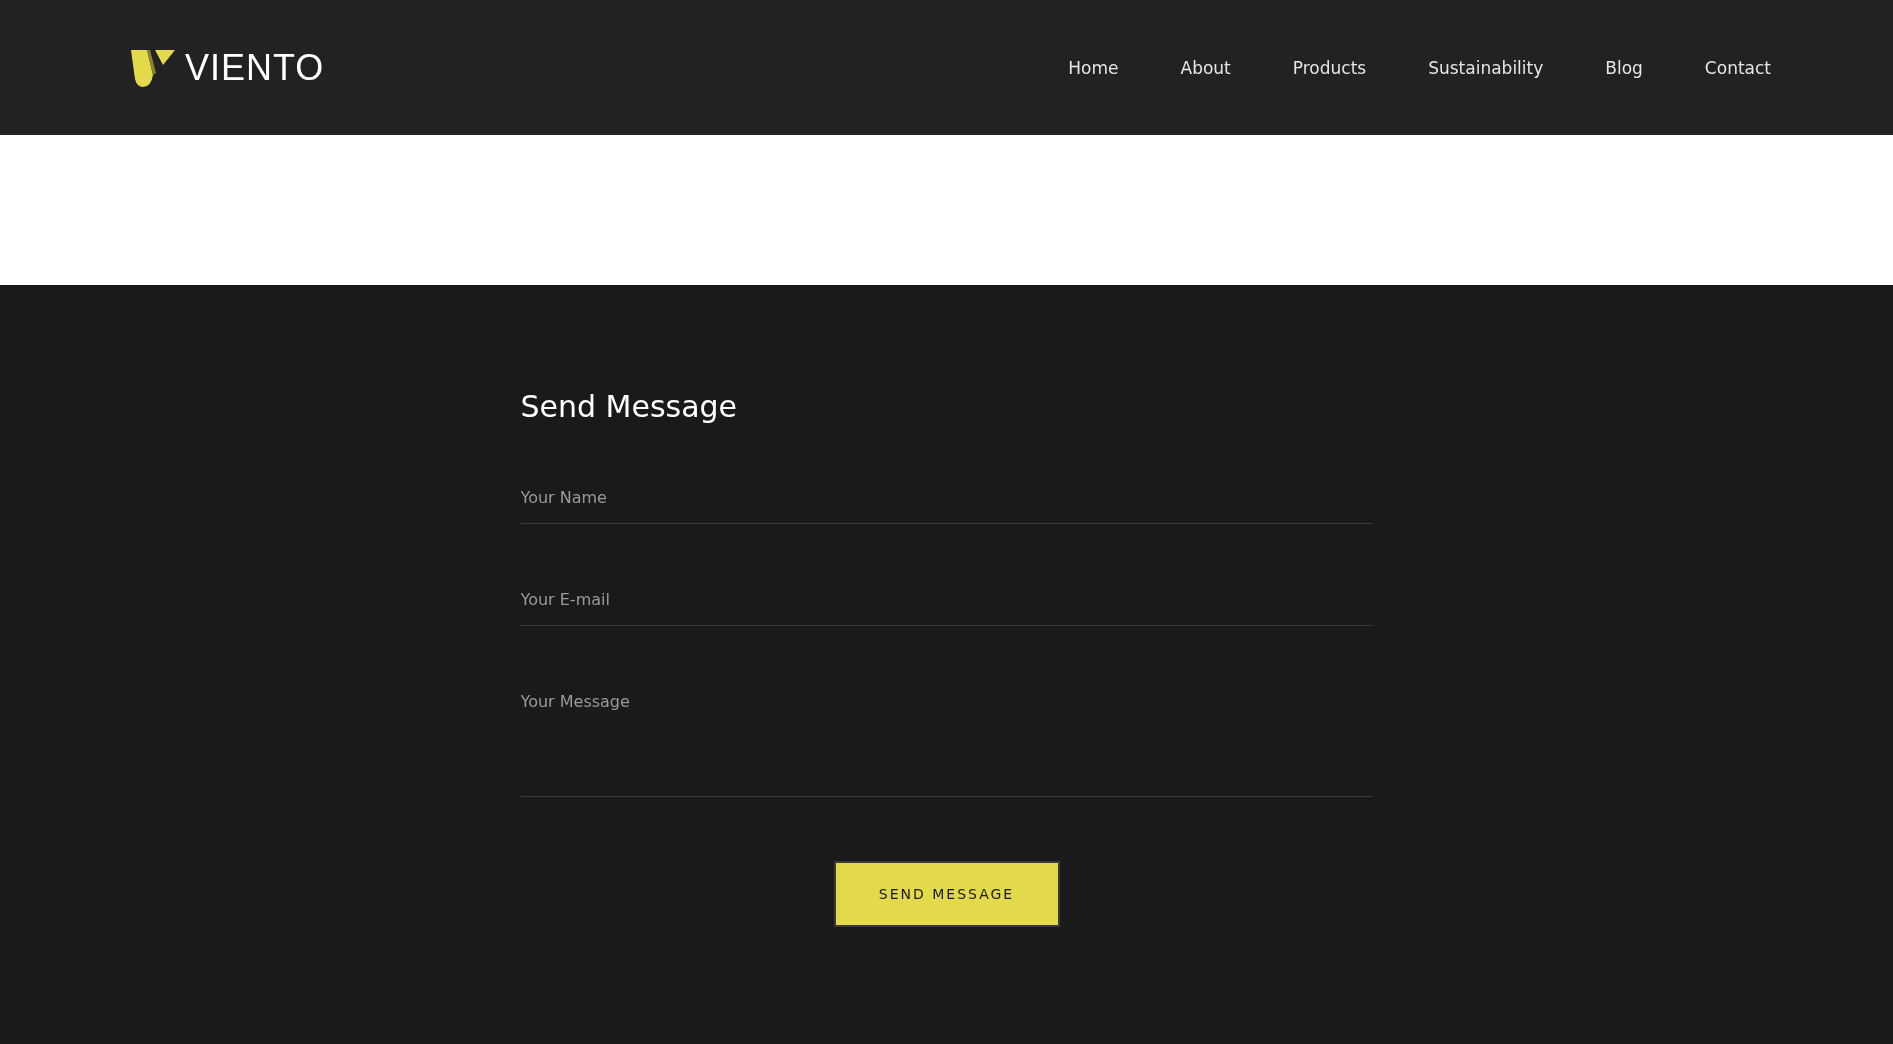 This screenshot has height=1044, width=1893. Describe the element at coordinates (946, 604) in the screenshot. I see `input-field: Your E-mail` at that location.